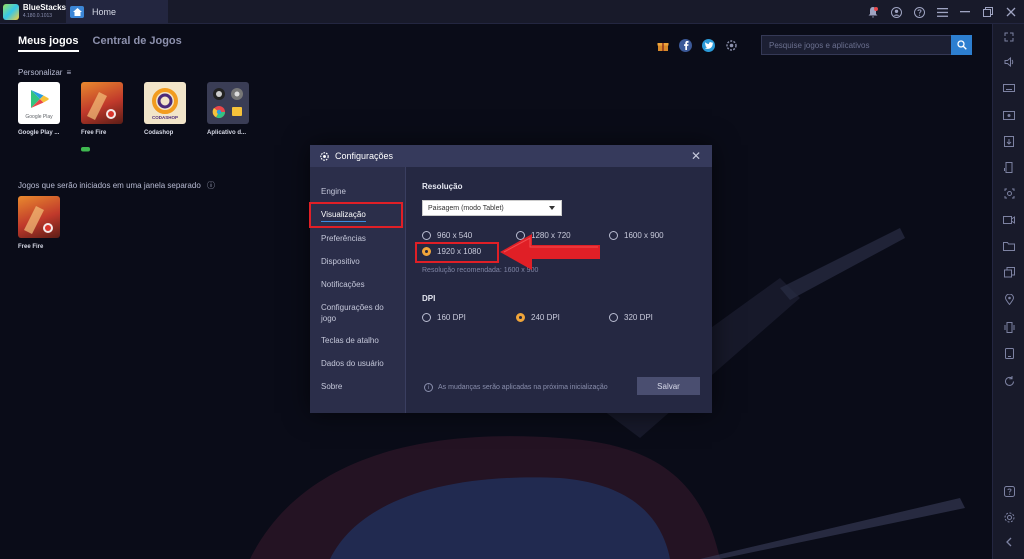 This screenshot has width=1024, height=559. What do you see at coordinates (428, 387) in the screenshot?
I see `info-icon: i` at bounding box center [428, 387].